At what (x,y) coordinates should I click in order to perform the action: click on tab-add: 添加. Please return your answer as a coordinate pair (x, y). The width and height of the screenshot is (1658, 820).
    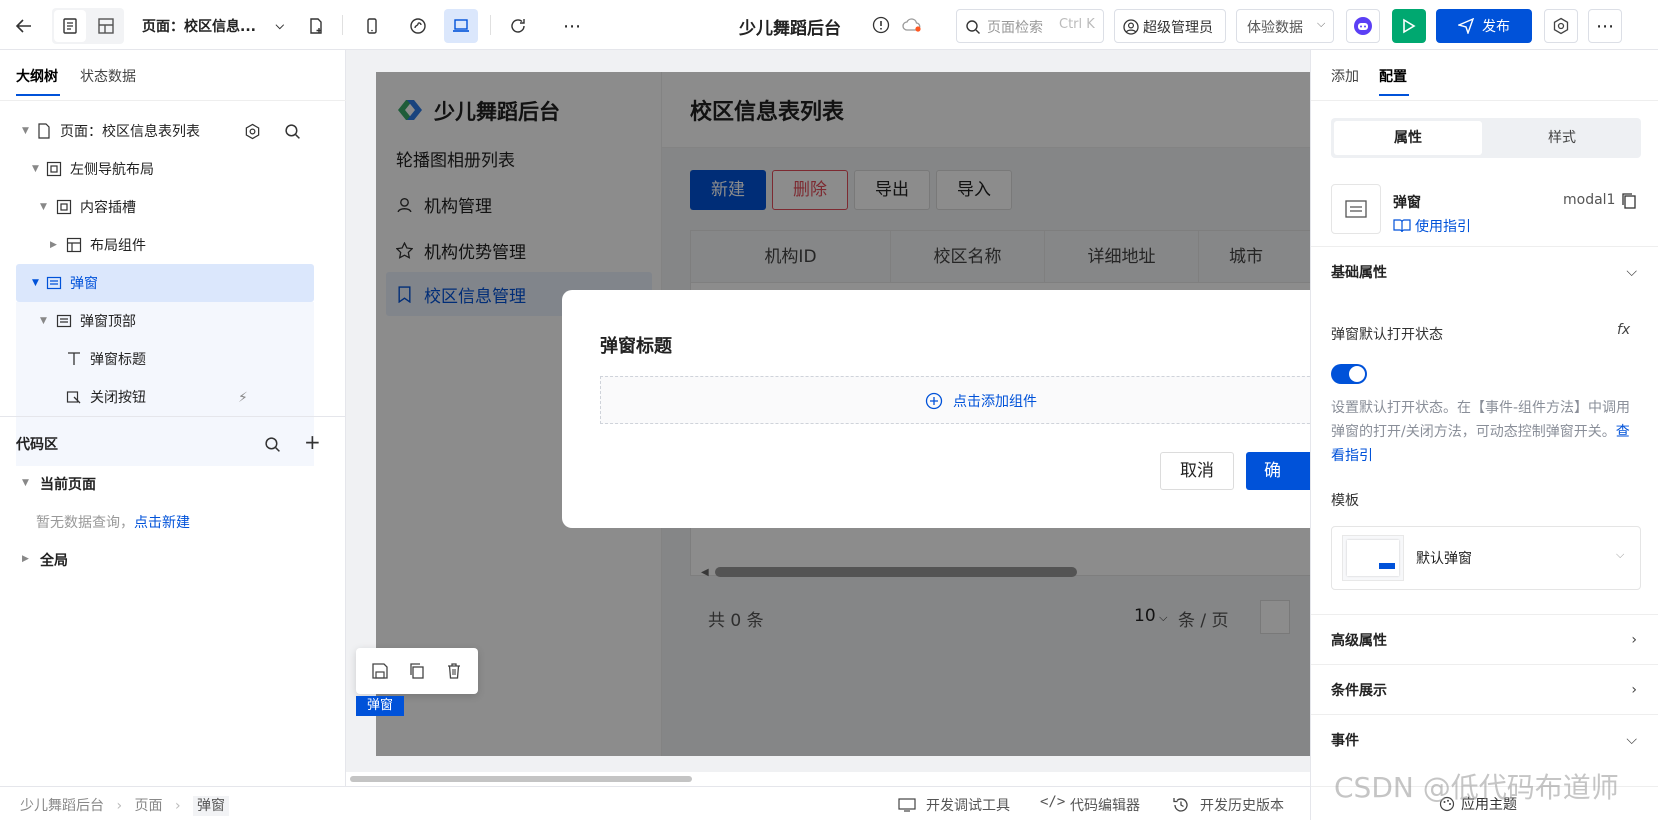
    Looking at the image, I should click on (1345, 76).